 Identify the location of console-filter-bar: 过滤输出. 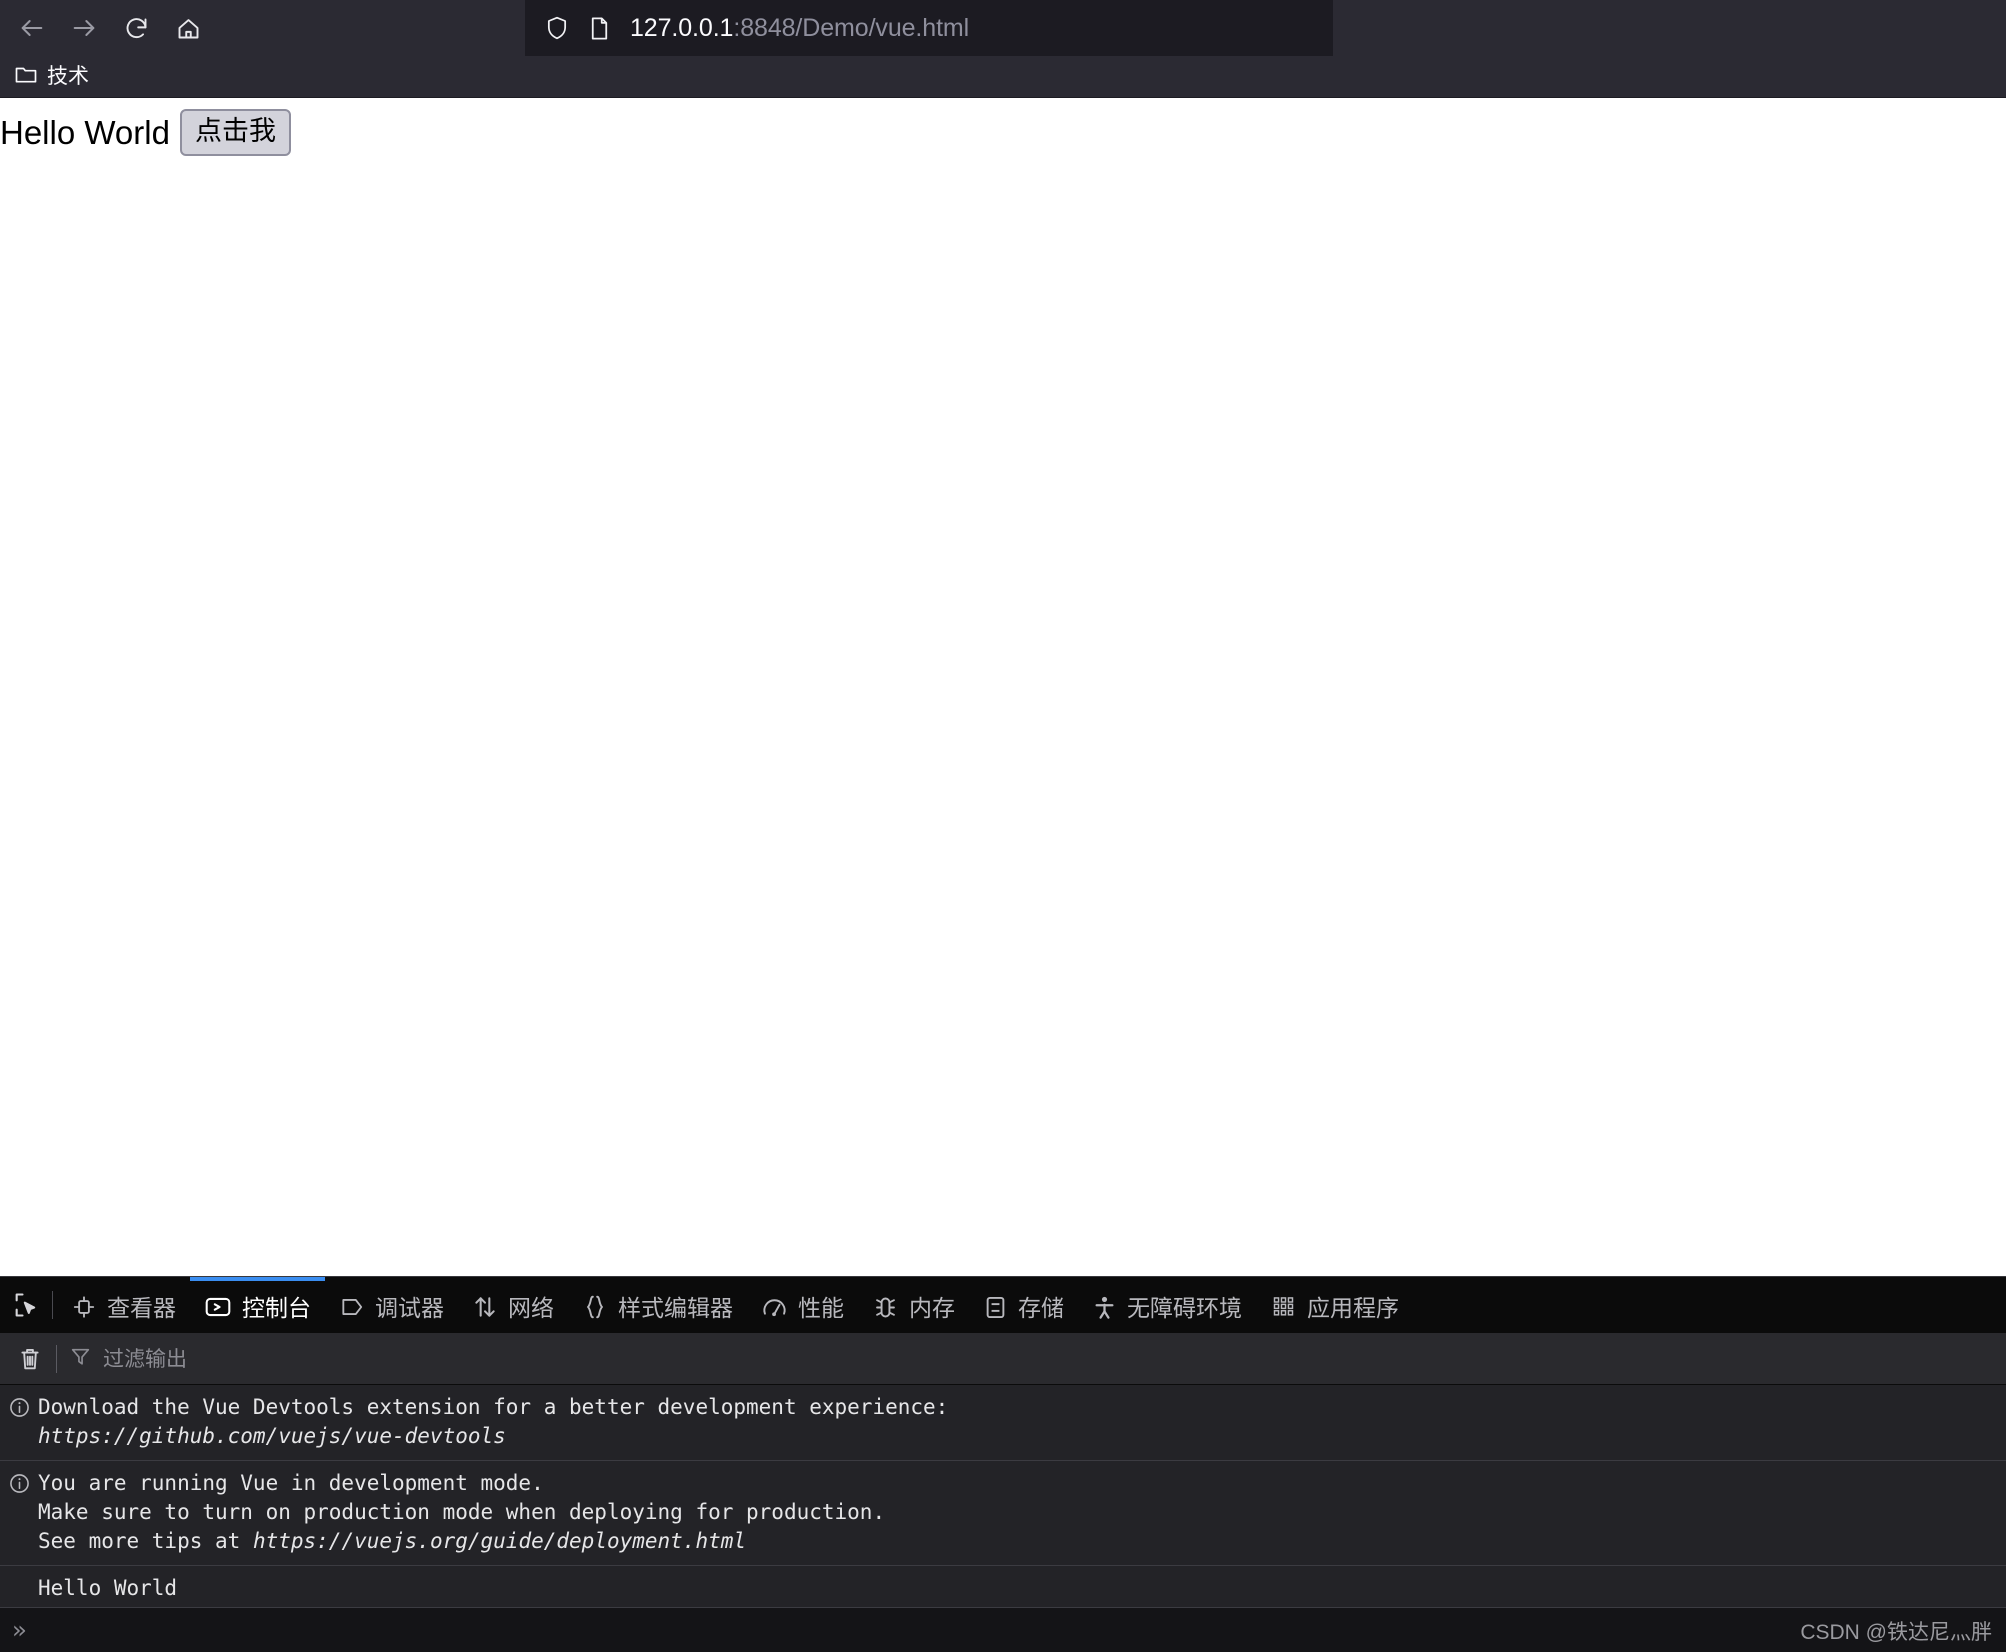
(1003, 1359).